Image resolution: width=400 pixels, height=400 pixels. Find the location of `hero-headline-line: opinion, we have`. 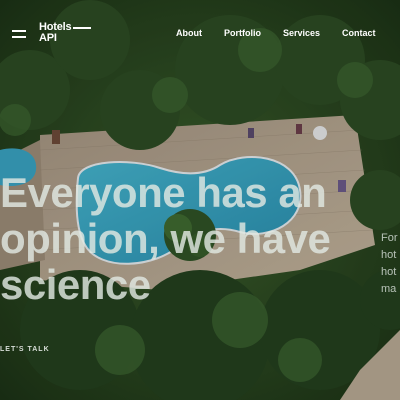

hero-headline-line: opinion, we have is located at coordinates (165, 238).